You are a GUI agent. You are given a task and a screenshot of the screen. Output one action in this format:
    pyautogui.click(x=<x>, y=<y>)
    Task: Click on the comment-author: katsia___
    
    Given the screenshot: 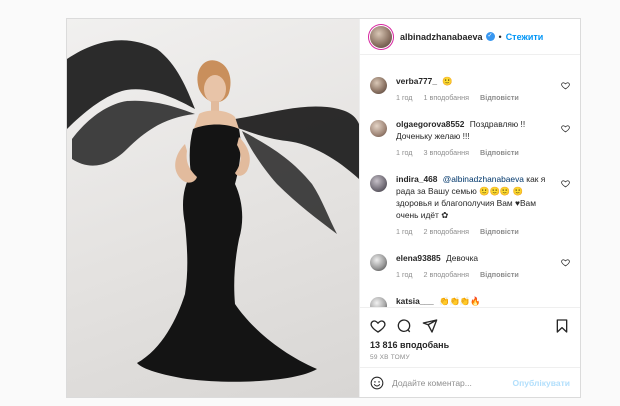 What is the action you would take?
    pyautogui.click(x=415, y=301)
    